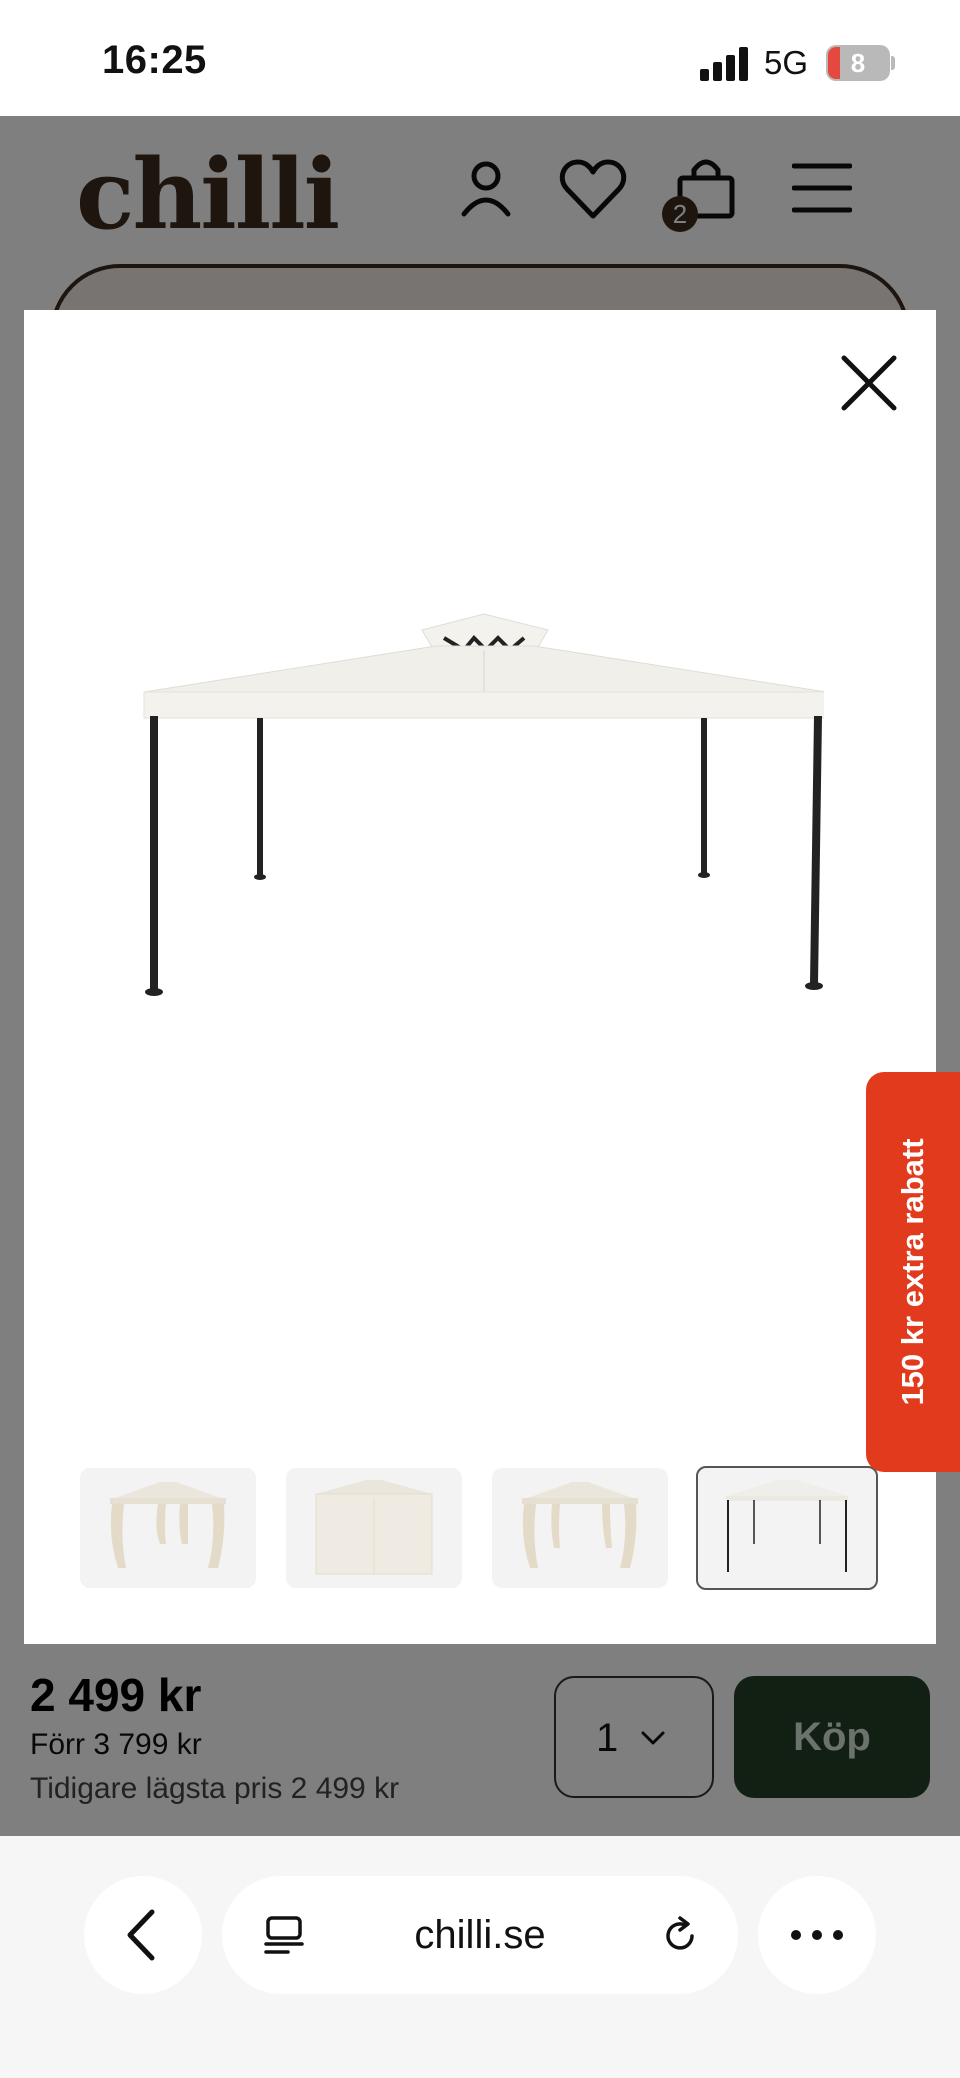 The height and width of the screenshot is (2078, 960). I want to click on back-button, so click(143, 1935).